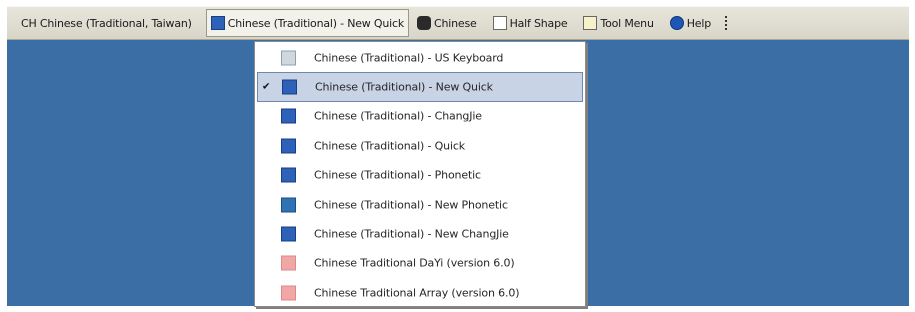 This screenshot has height=312, width=915. What do you see at coordinates (288, 116) in the screenshot?
I see `changjie-icon` at bounding box center [288, 116].